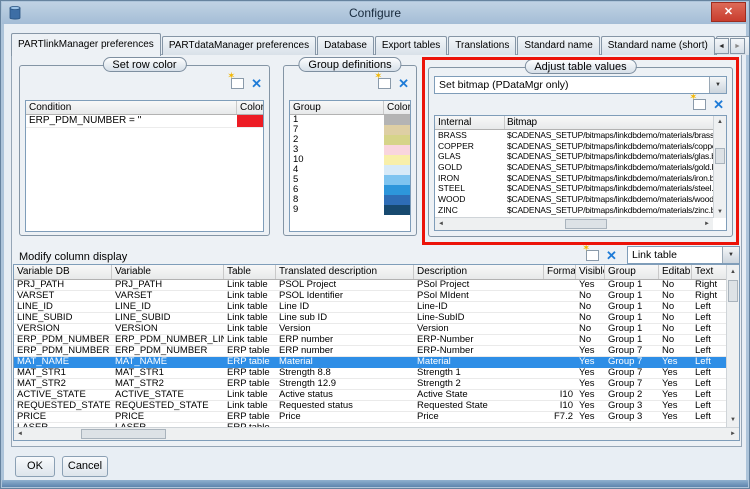  Describe the element at coordinates (350, 190) in the screenshot. I see `group-row: 6` at that location.